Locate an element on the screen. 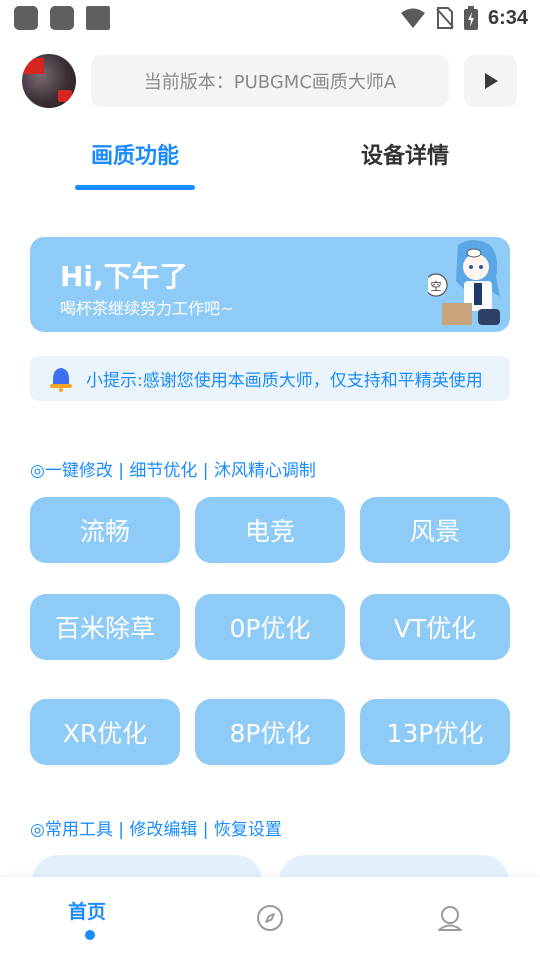 The width and height of the screenshot is (540, 960). no-sim-icon is located at coordinates (445, 18).